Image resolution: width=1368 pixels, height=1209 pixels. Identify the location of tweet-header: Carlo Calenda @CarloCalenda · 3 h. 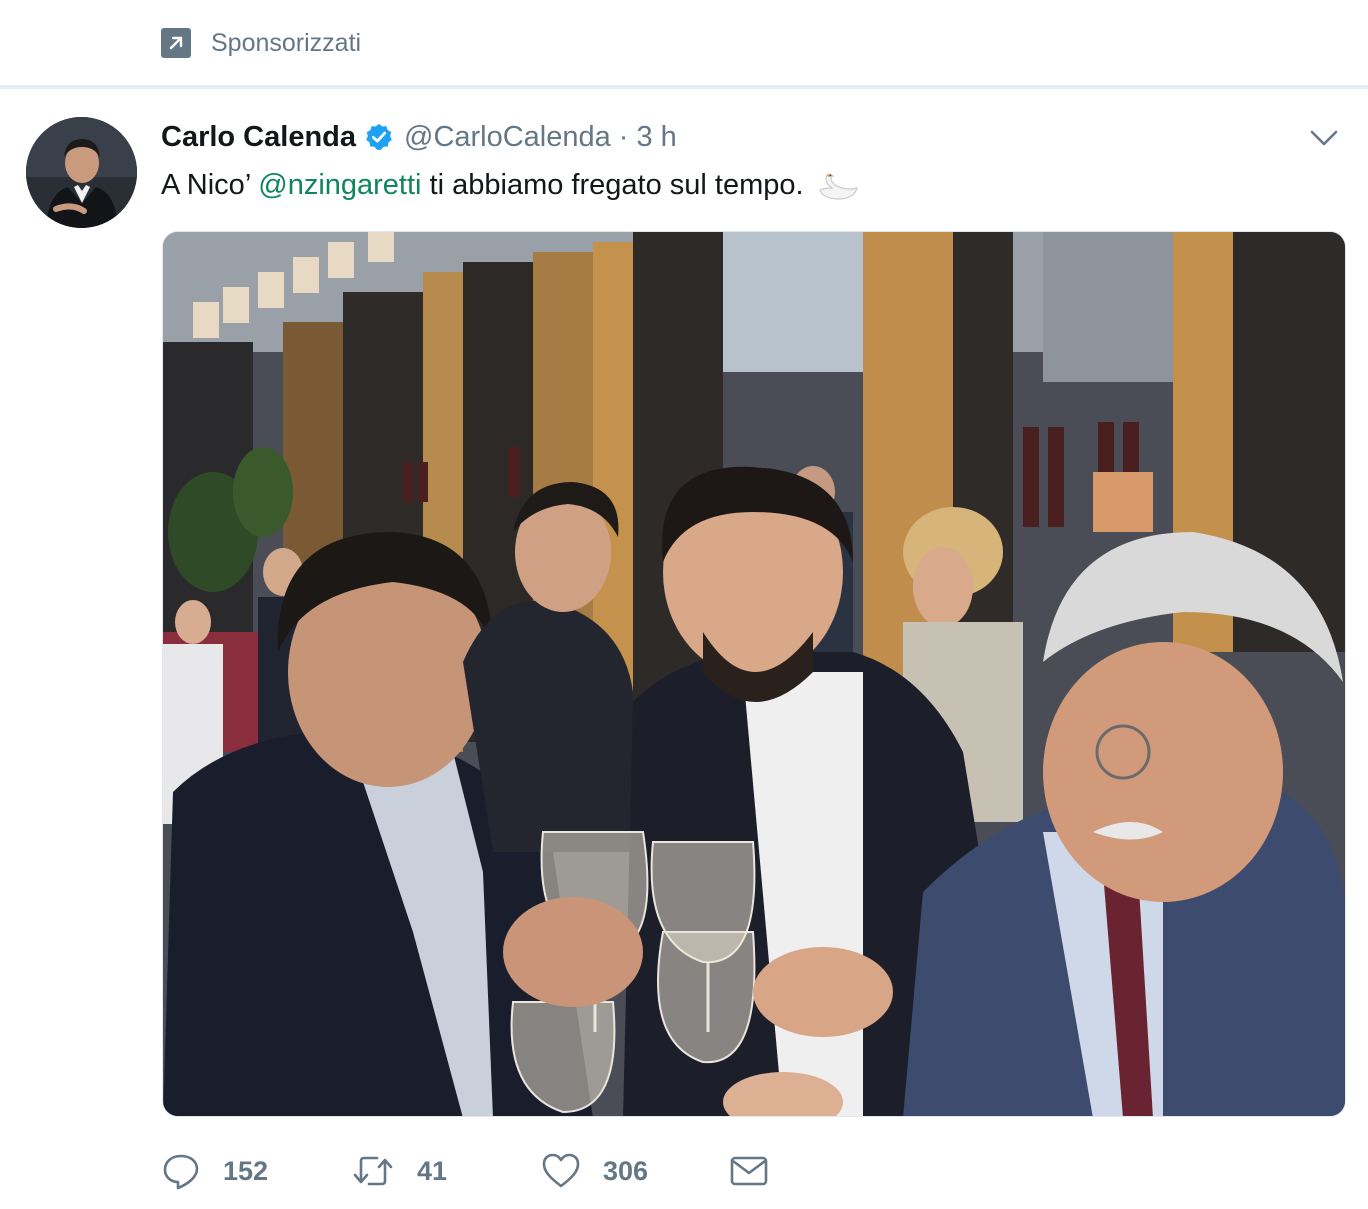
(419, 137).